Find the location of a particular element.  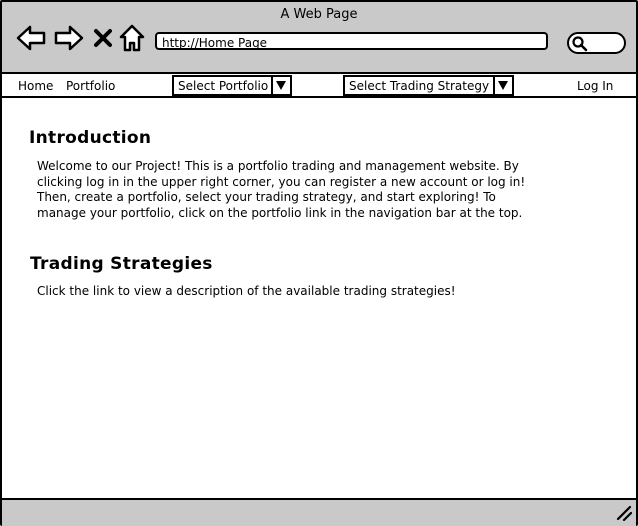

back-arrow-icon is located at coordinates (31, 40).